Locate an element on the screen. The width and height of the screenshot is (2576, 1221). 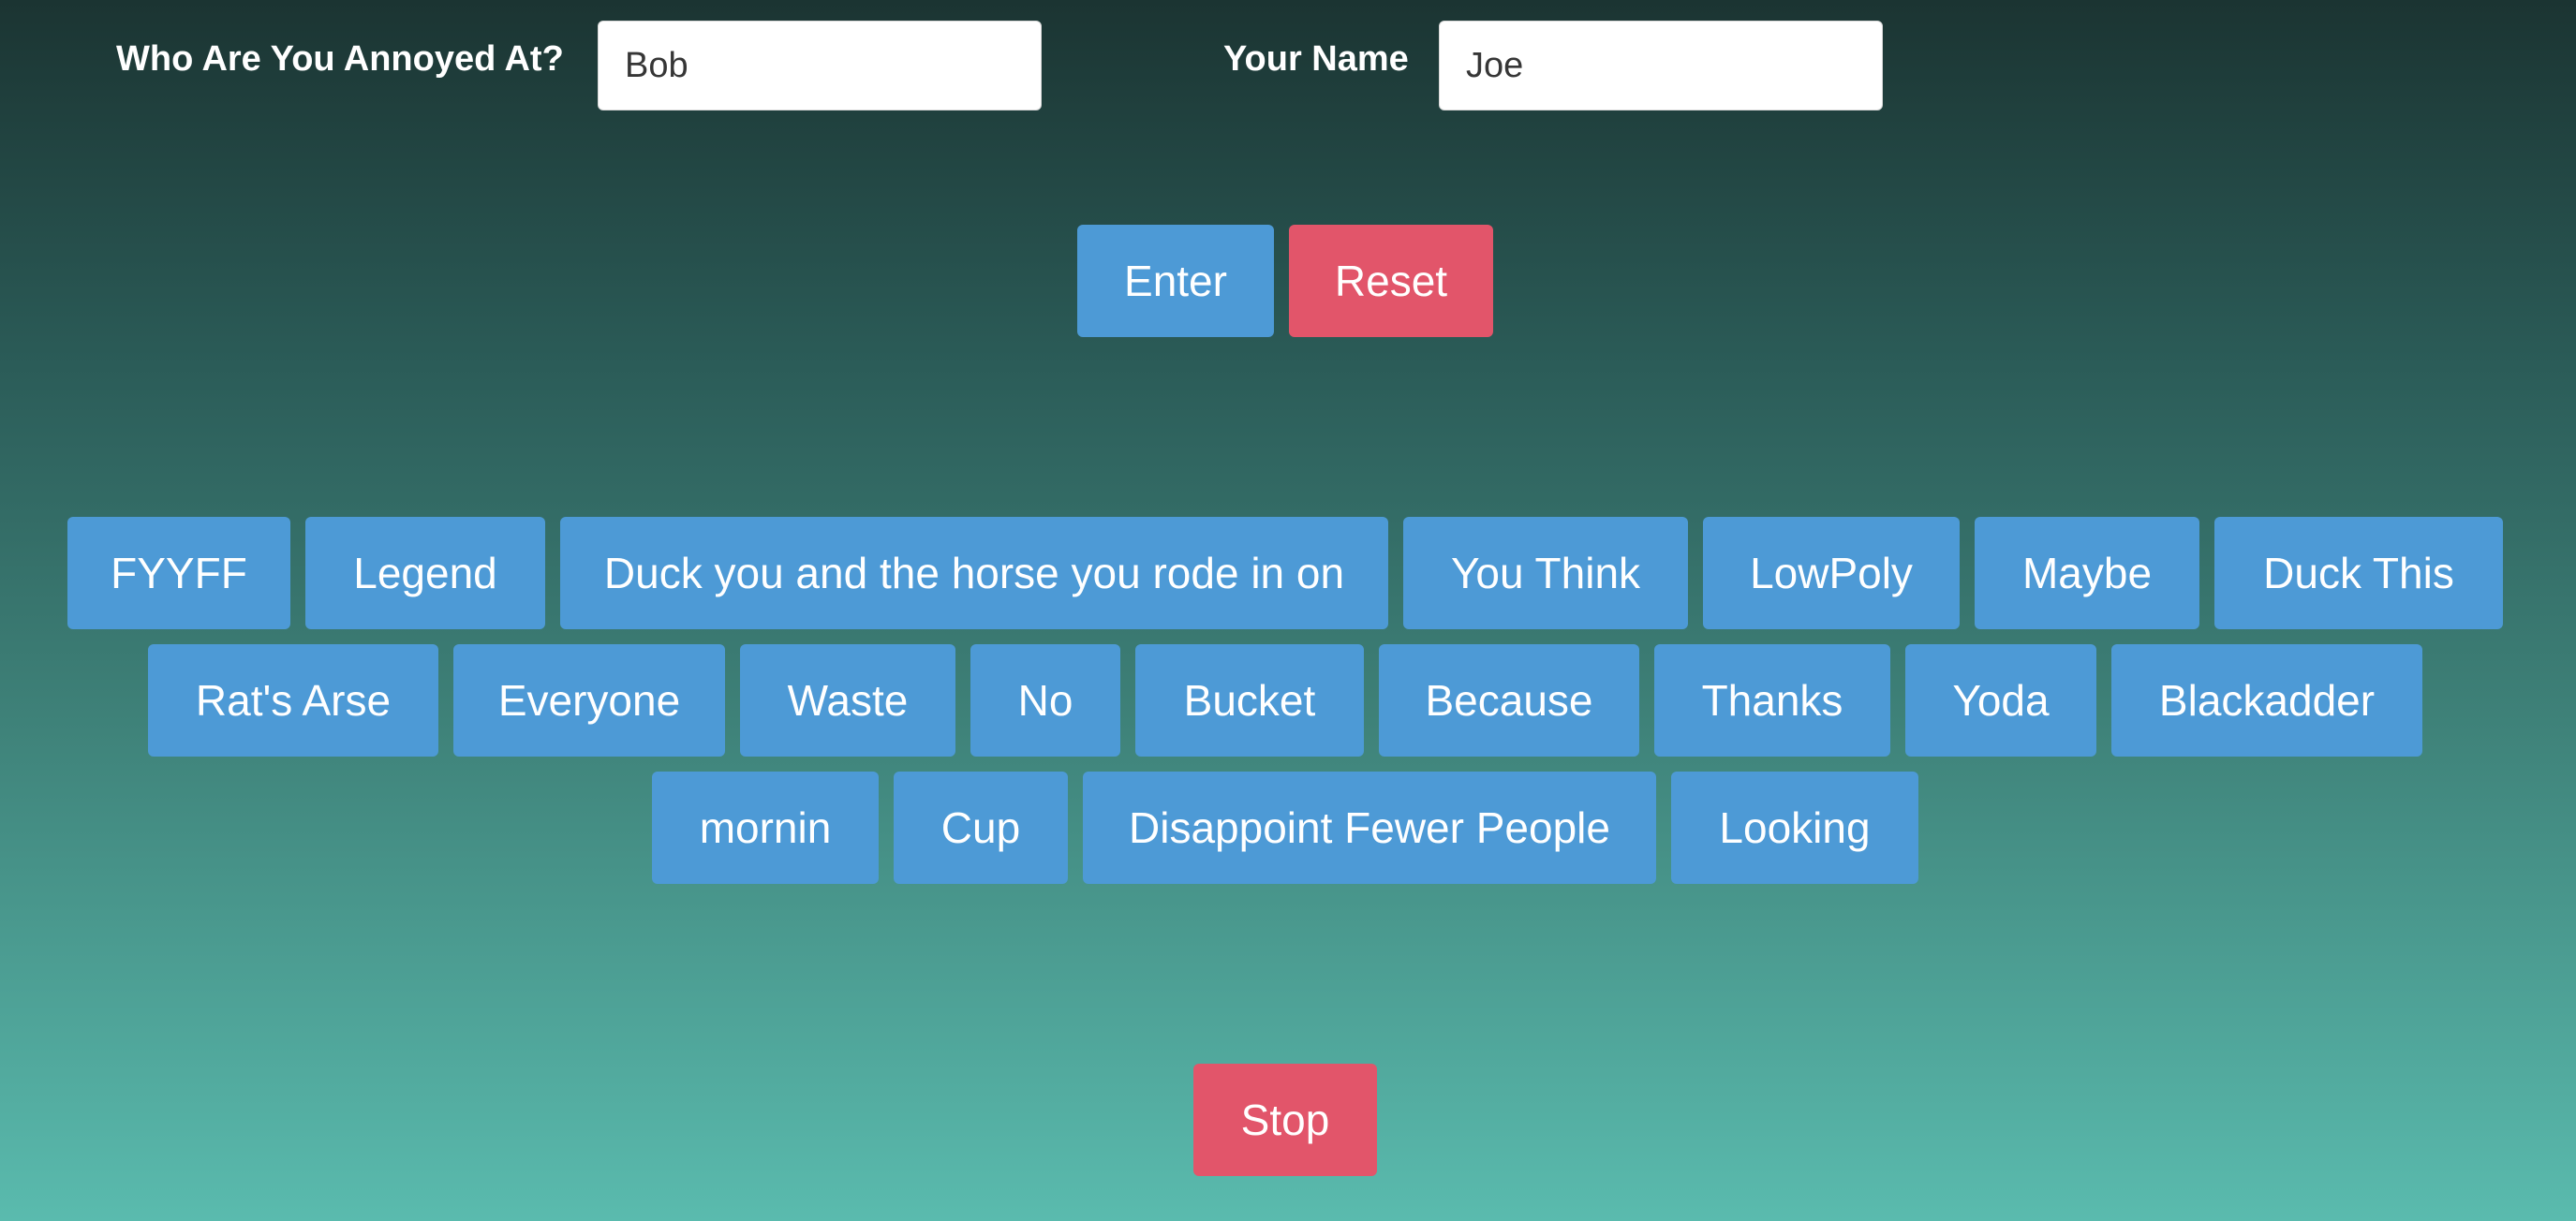
phrase-button-disappoint-fewer-people: Disappoint Fewer People is located at coordinates (1369, 828).